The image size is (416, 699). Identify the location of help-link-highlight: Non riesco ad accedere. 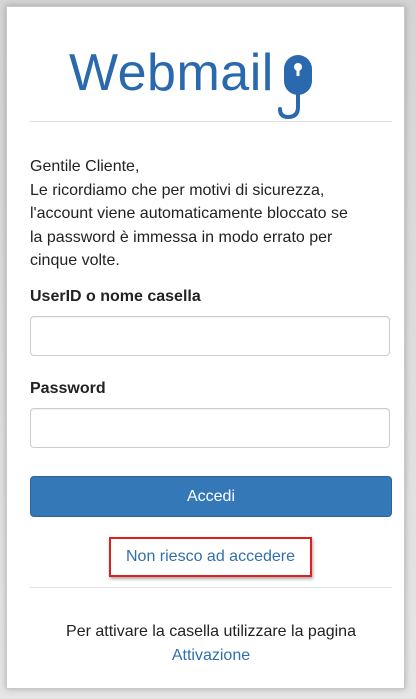
(210, 557).